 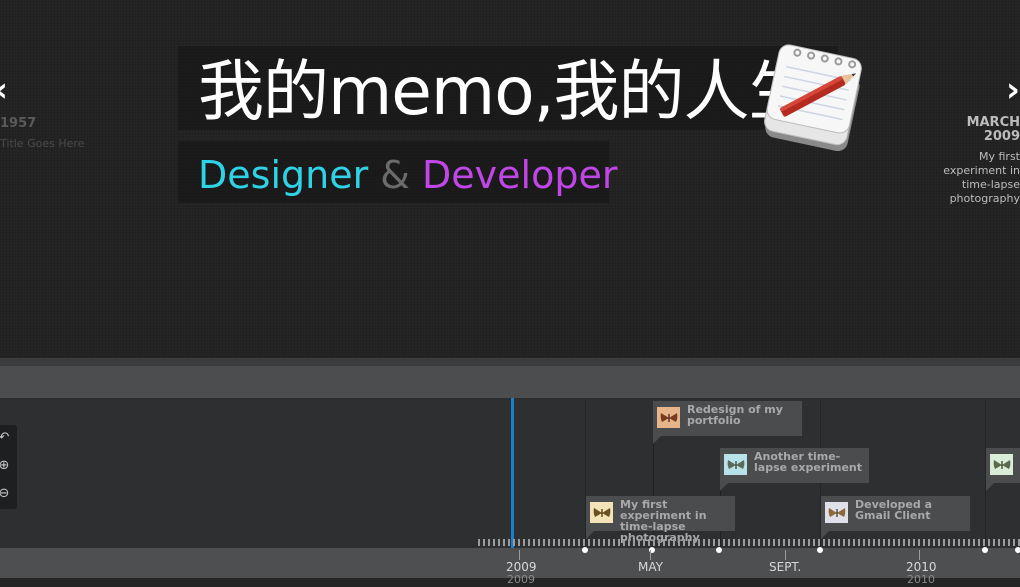 What do you see at coordinates (42, 143) in the screenshot?
I see `previous-slide-title: Title Goes Here` at bounding box center [42, 143].